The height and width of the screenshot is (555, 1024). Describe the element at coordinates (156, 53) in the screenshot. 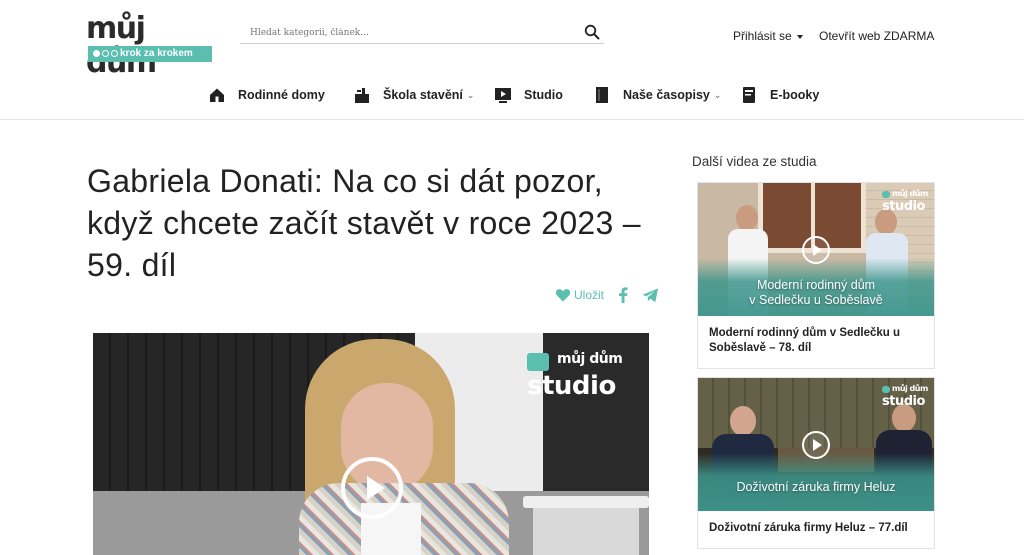

I see `logo-tagline-text: krok za krokem` at that location.